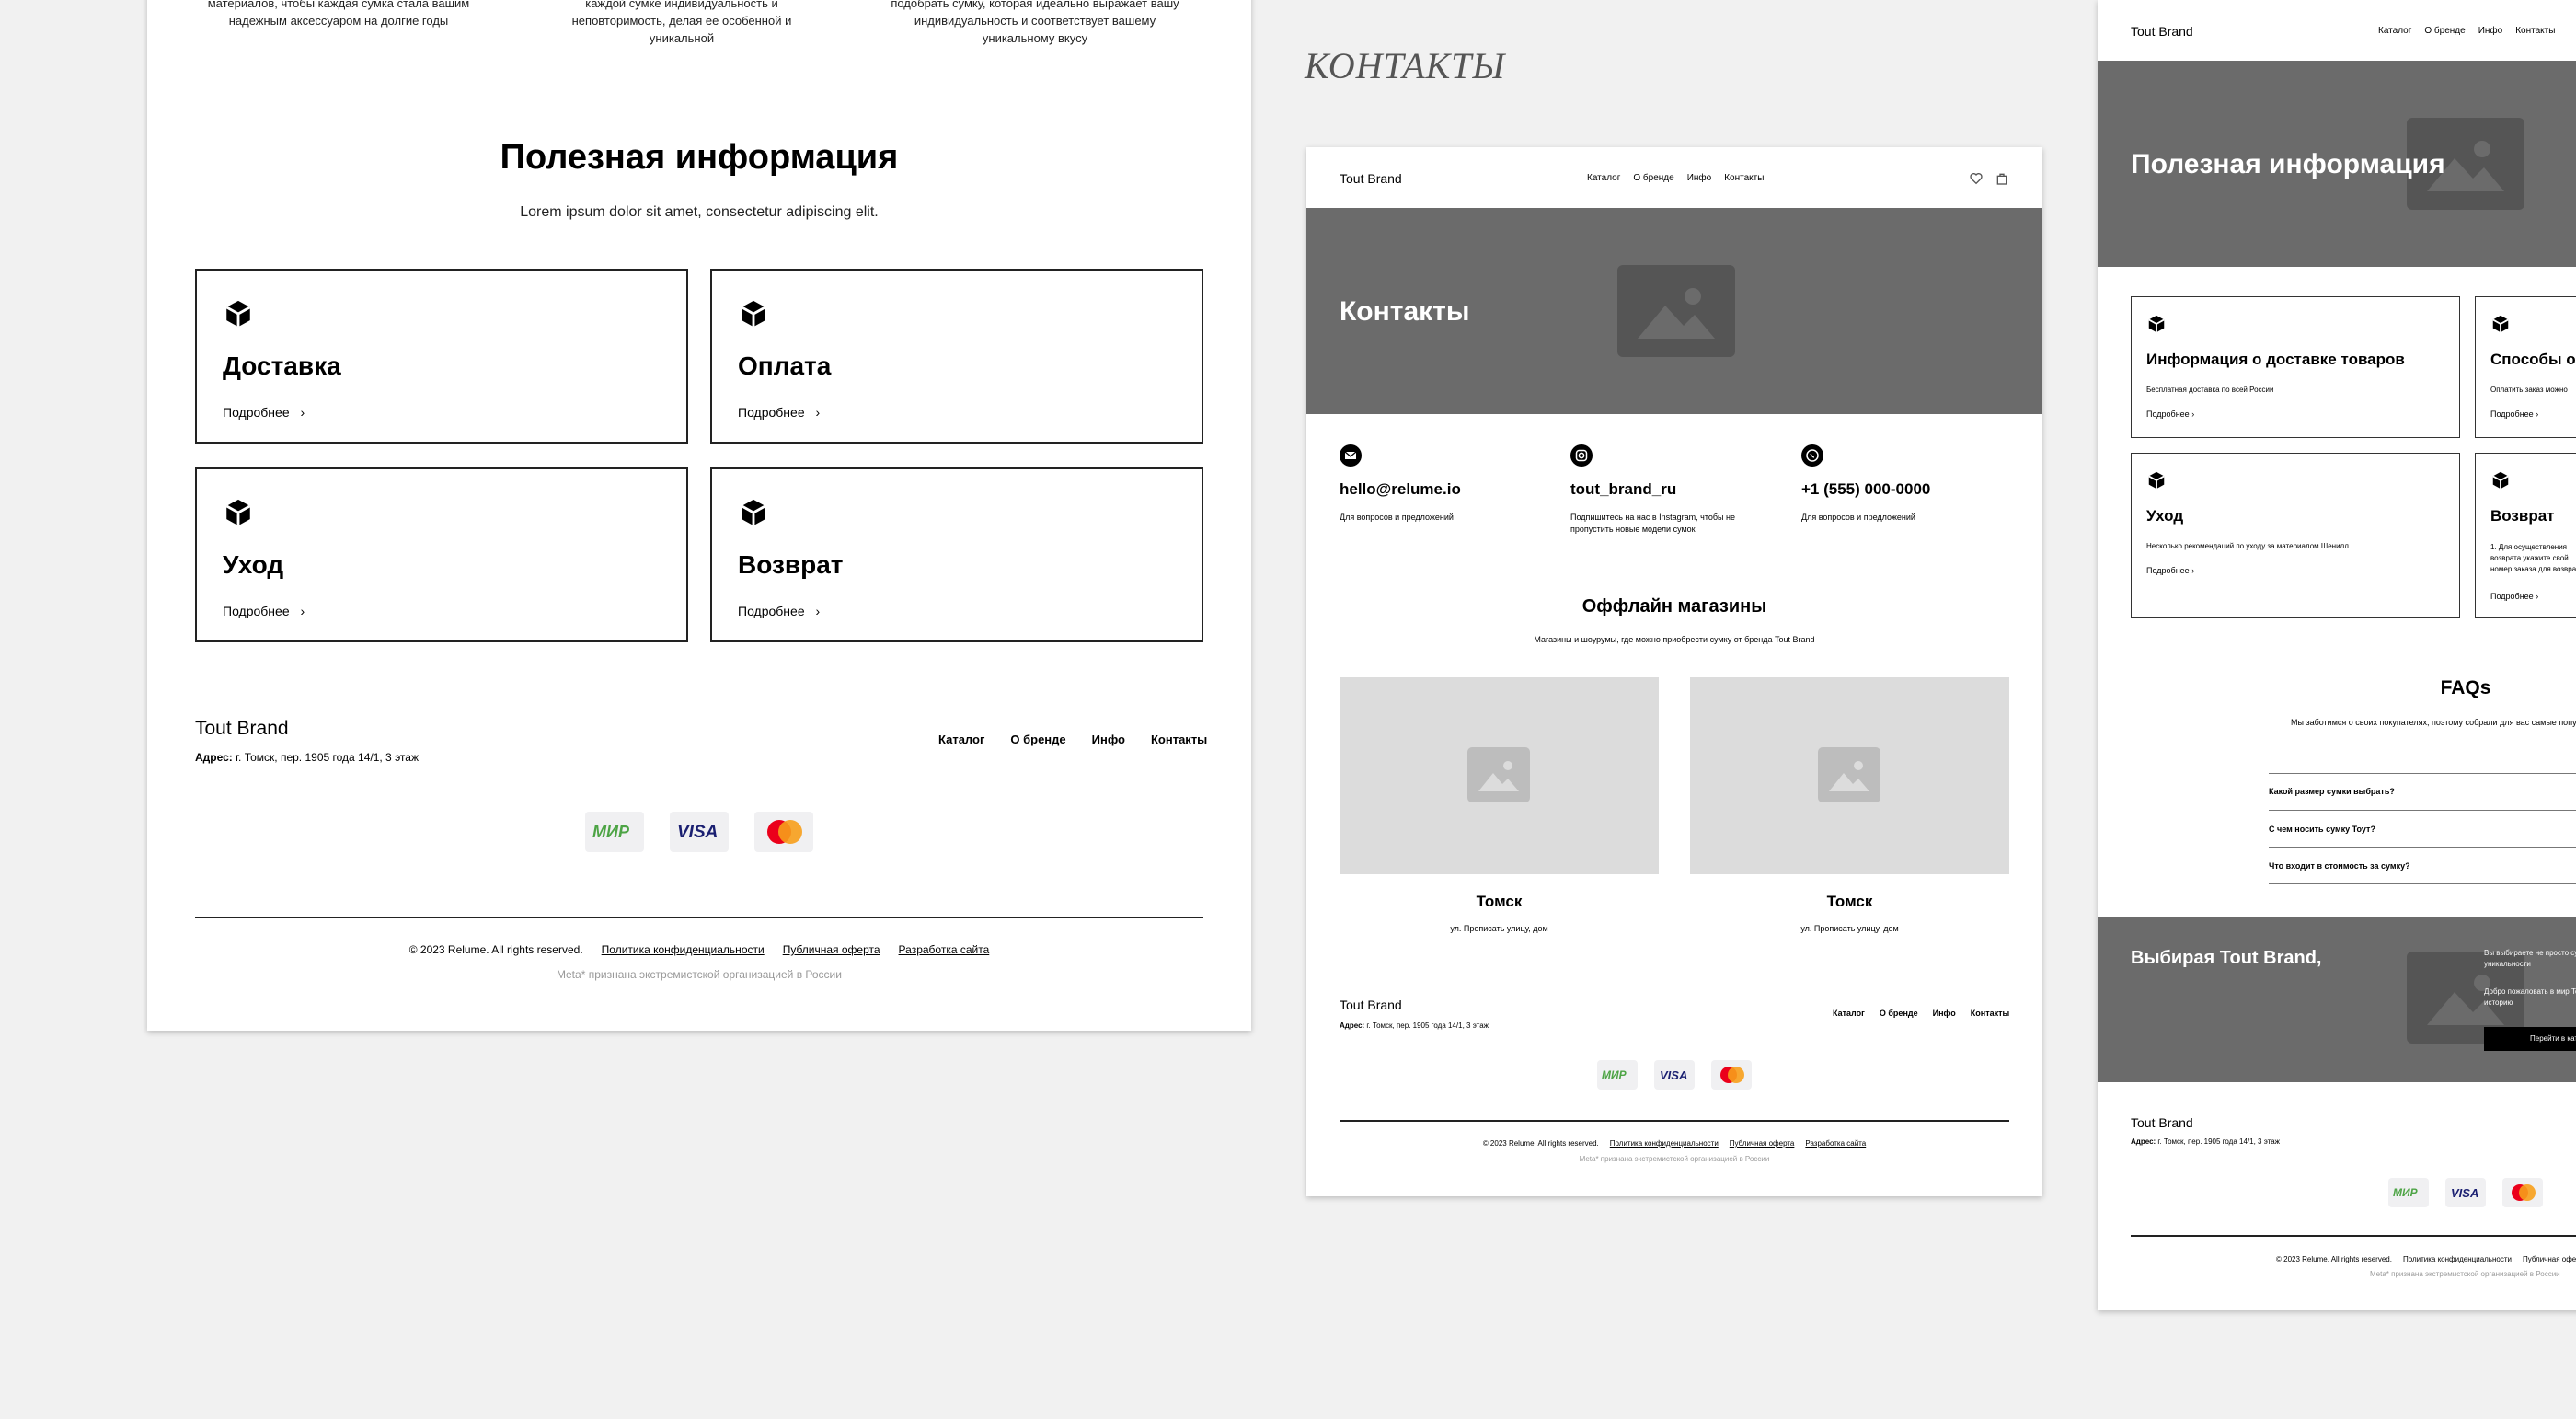  I want to click on bag-icon, so click(2002, 178).